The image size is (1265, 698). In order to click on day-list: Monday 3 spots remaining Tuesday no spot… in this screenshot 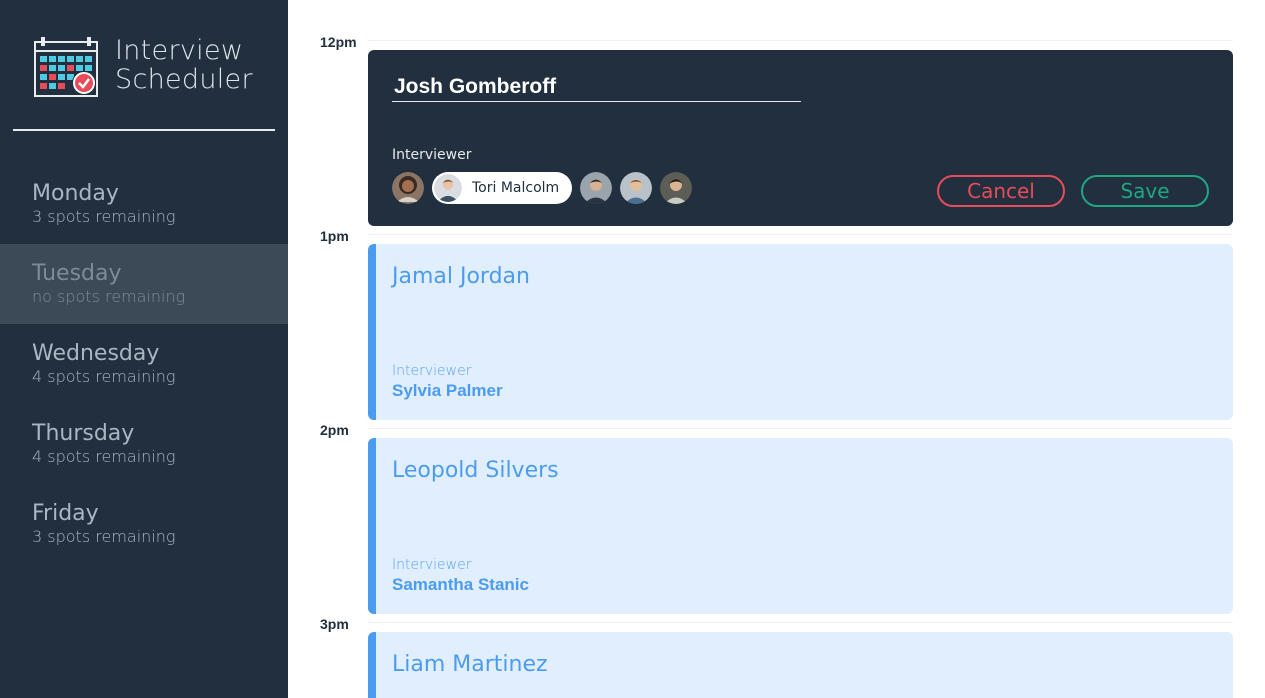, I will do `click(144, 364)`.